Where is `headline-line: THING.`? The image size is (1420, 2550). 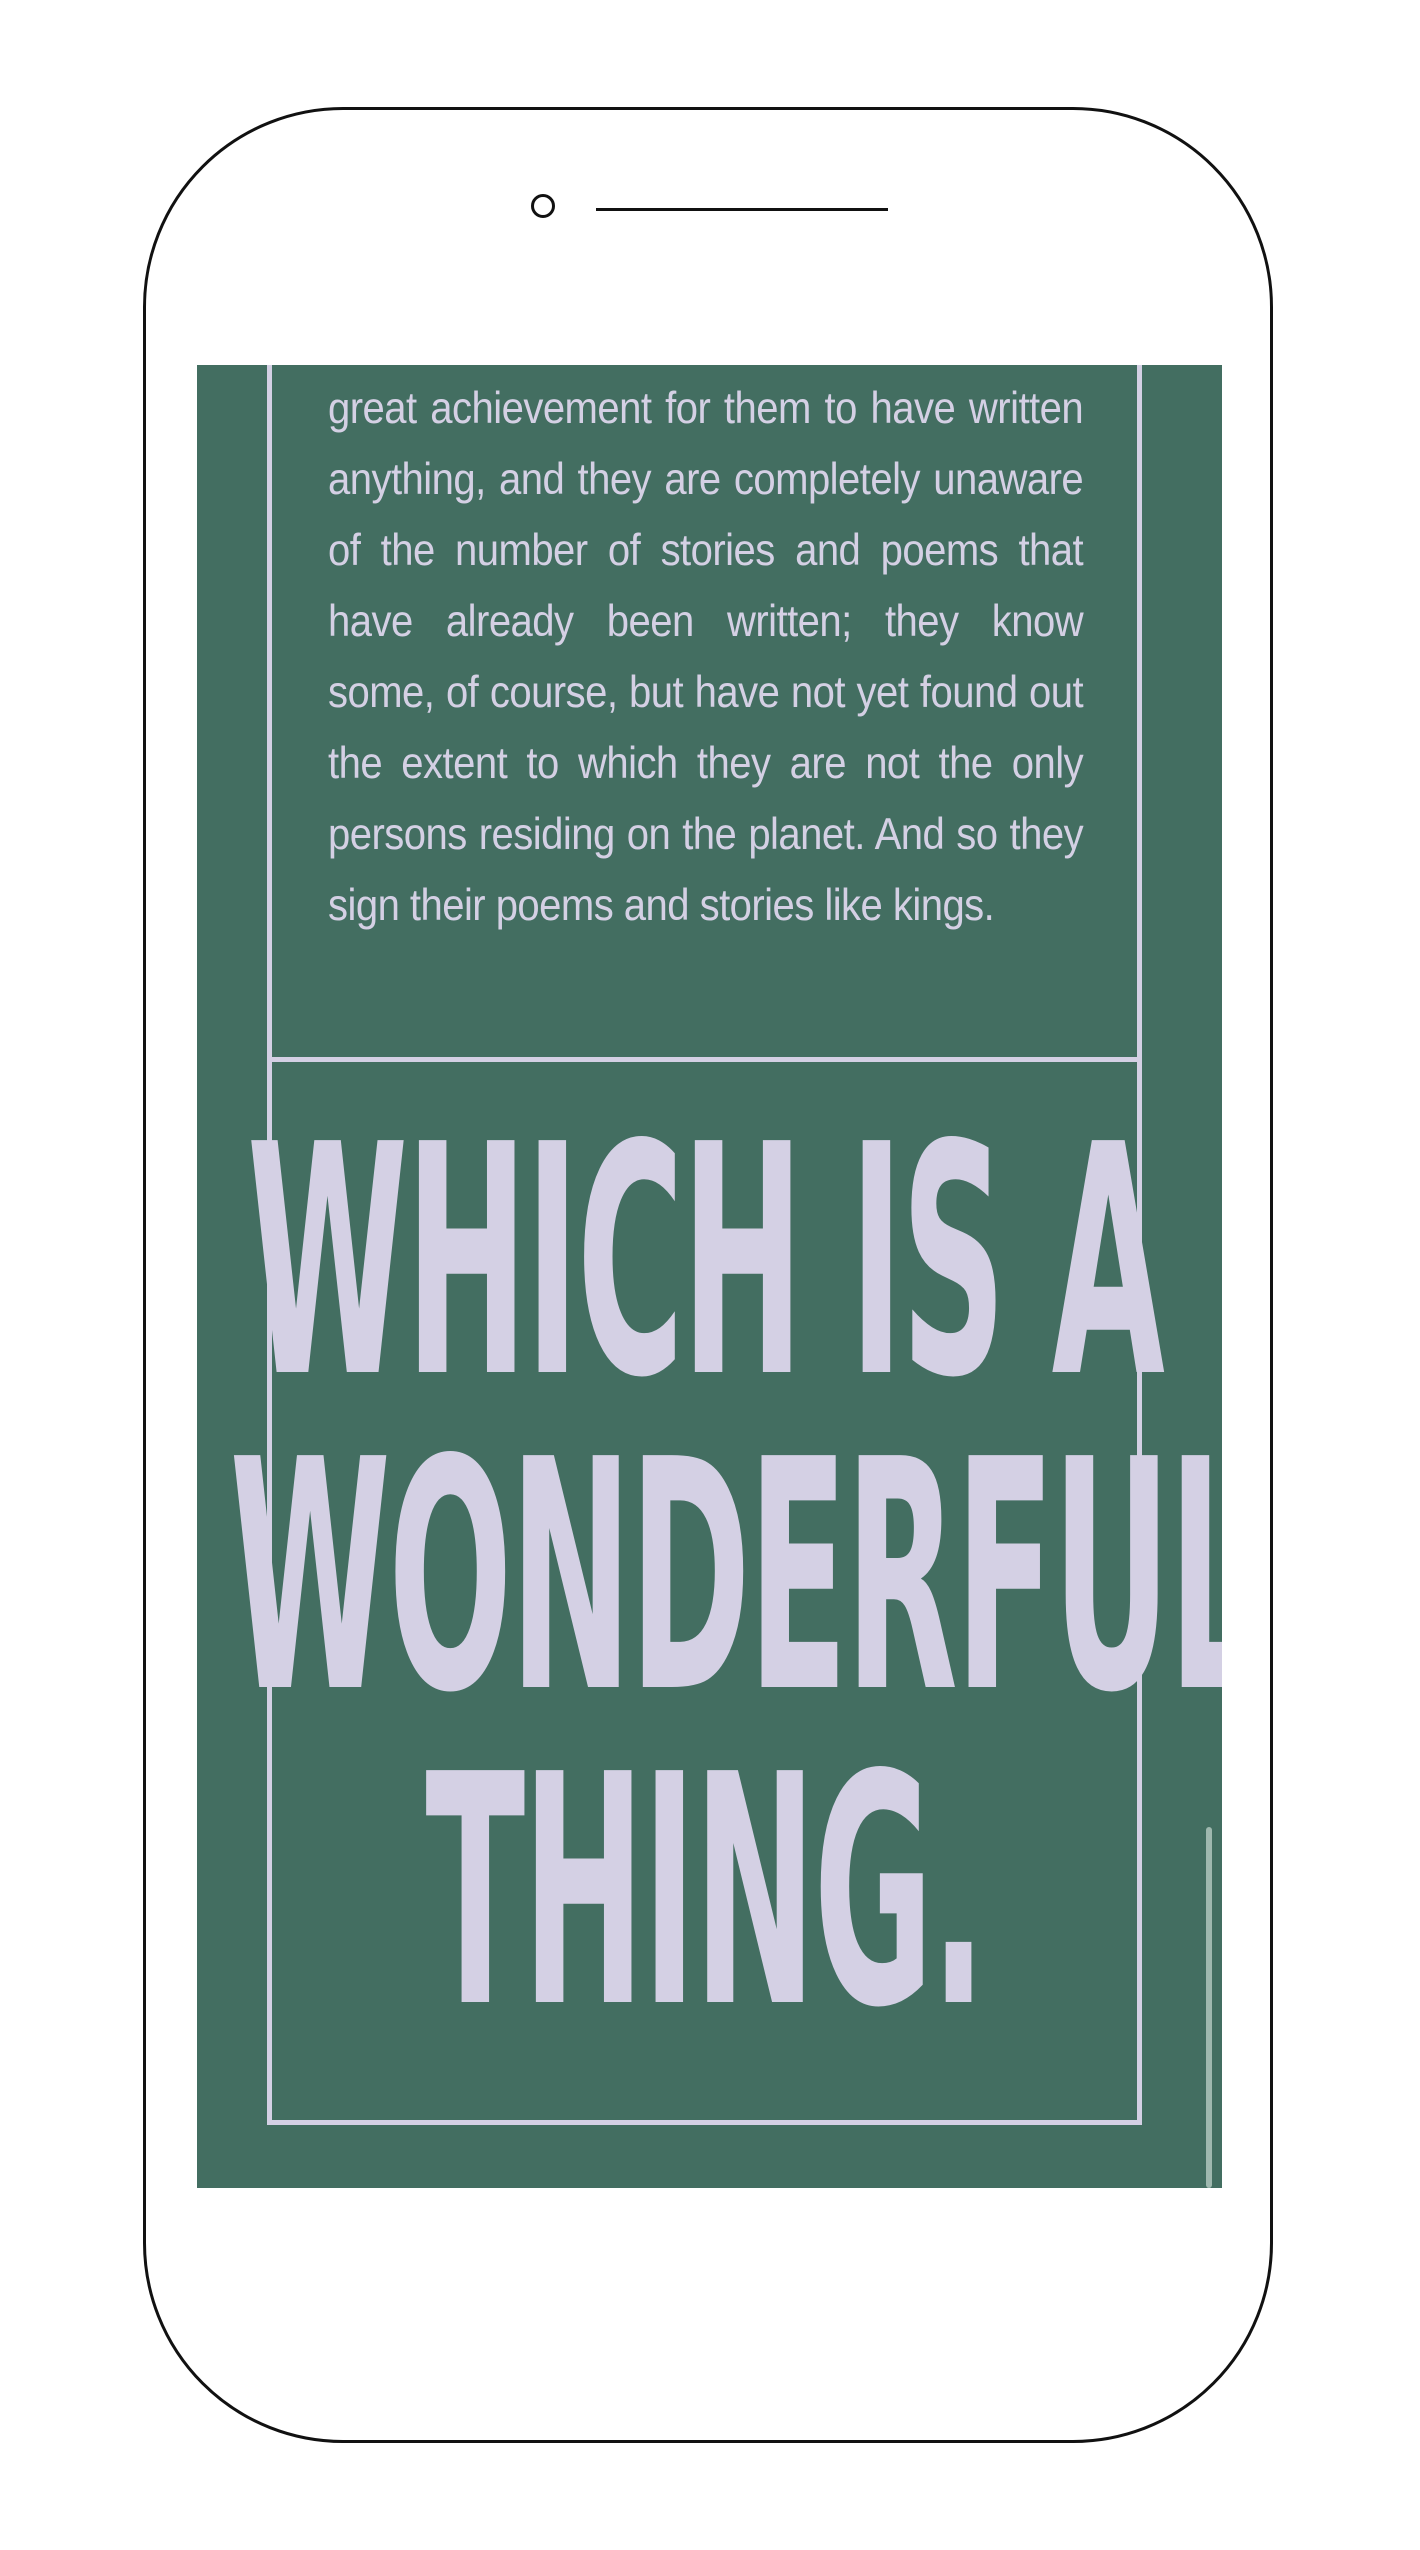
headline-line: THING. is located at coordinates (705, 1892).